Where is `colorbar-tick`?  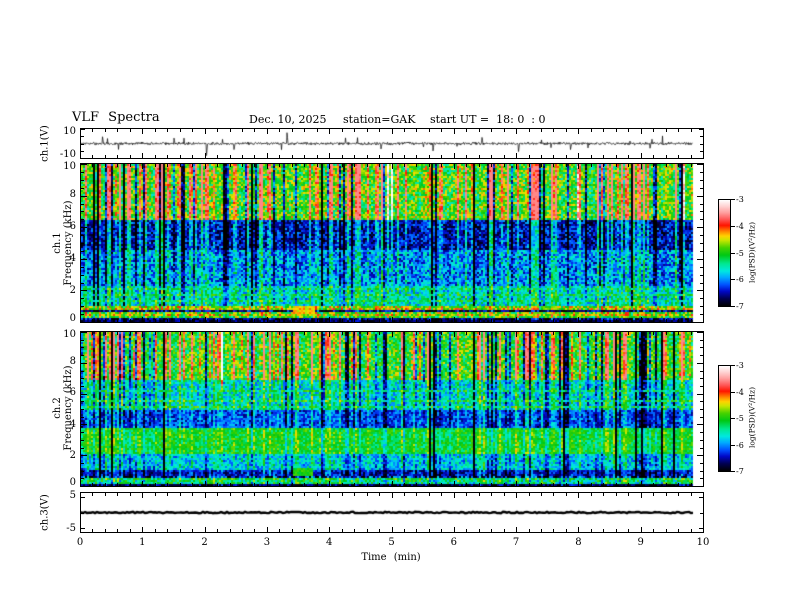 colorbar-tick is located at coordinates (733, 392).